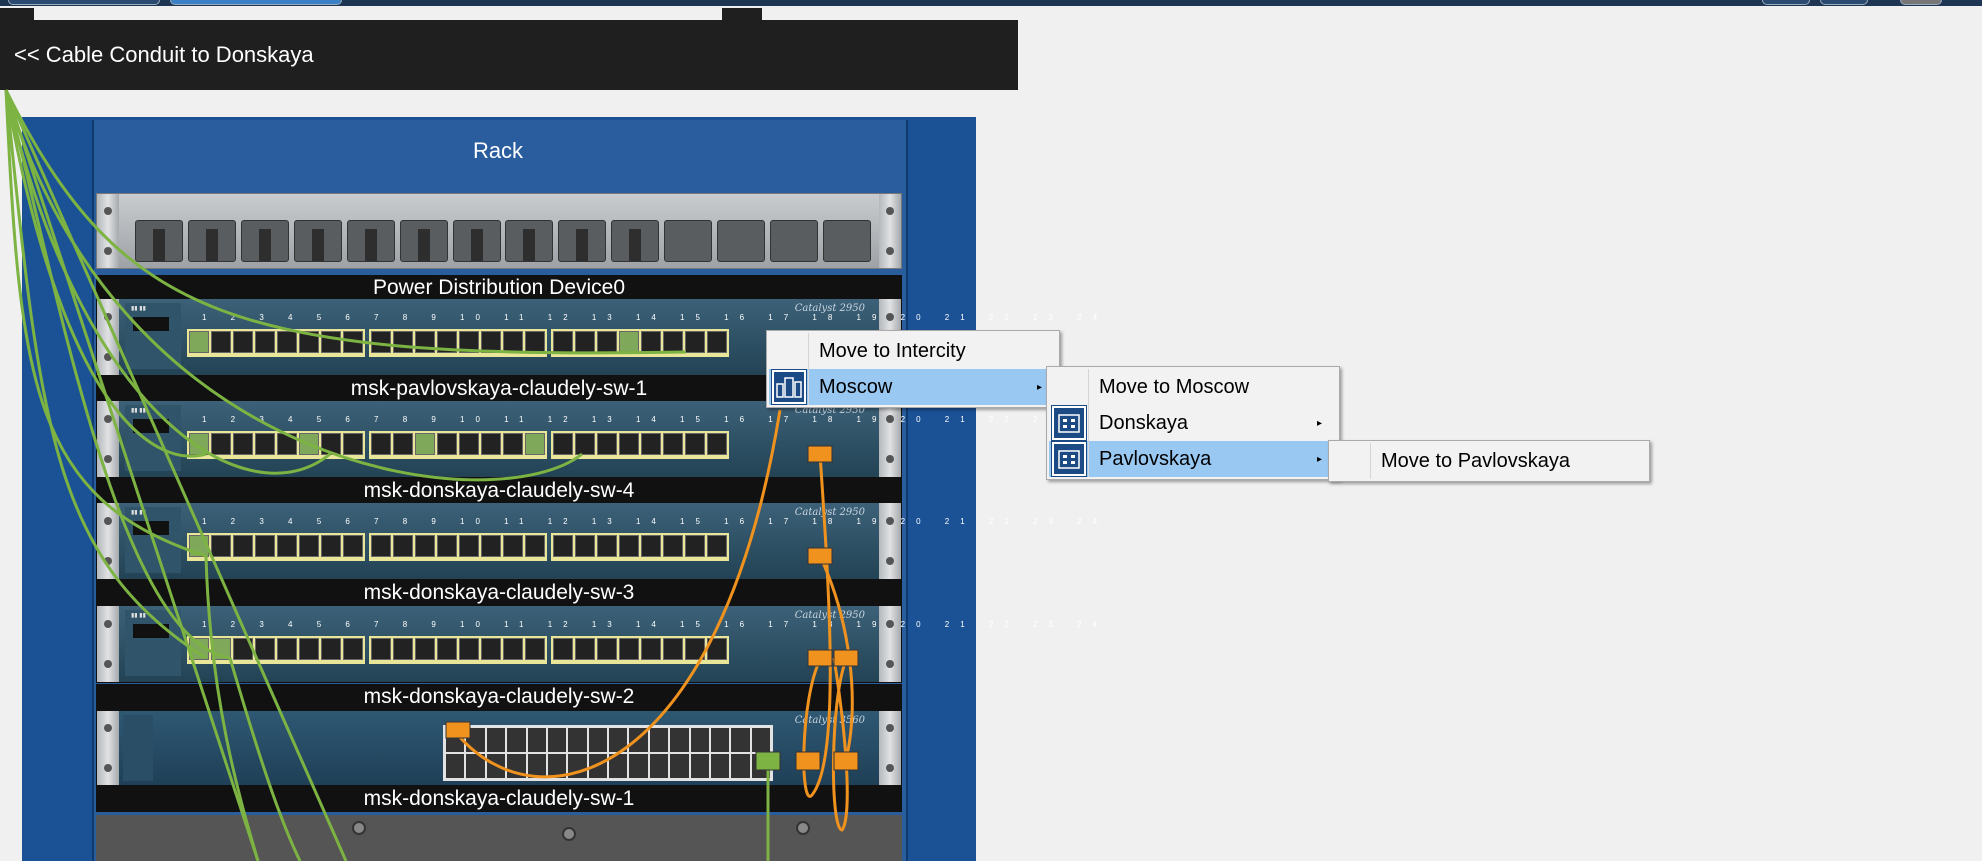  What do you see at coordinates (1489, 461) in the screenshot?
I see `menu-item-move-to-pavlovskaya: Move to Pavlovskaya` at bounding box center [1489, 461].